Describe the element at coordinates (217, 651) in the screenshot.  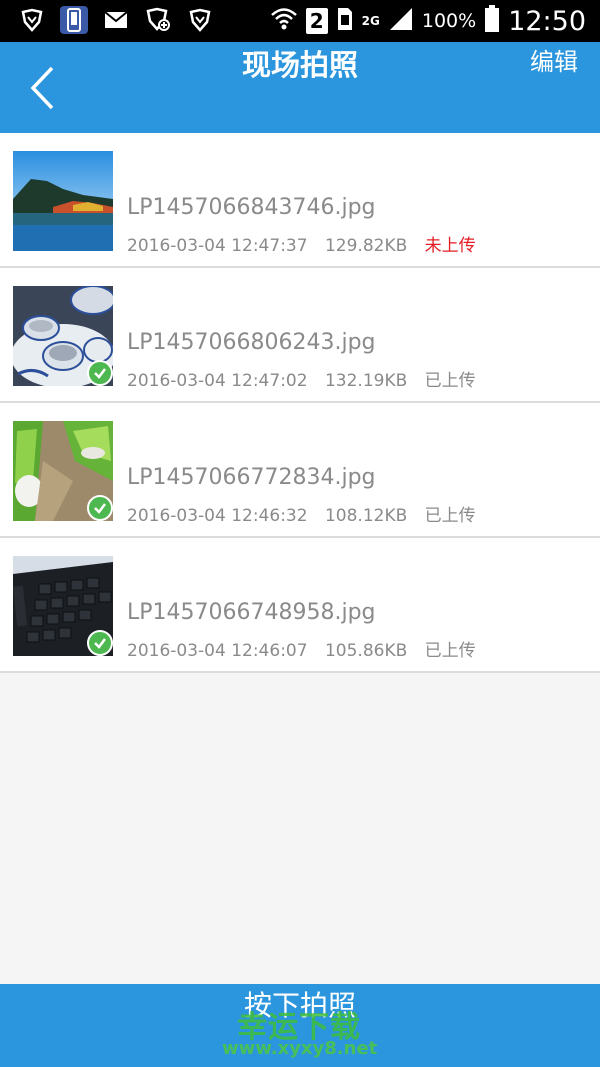
I see `photo-datetime: 2016-03-04 12:46:07` at that location.